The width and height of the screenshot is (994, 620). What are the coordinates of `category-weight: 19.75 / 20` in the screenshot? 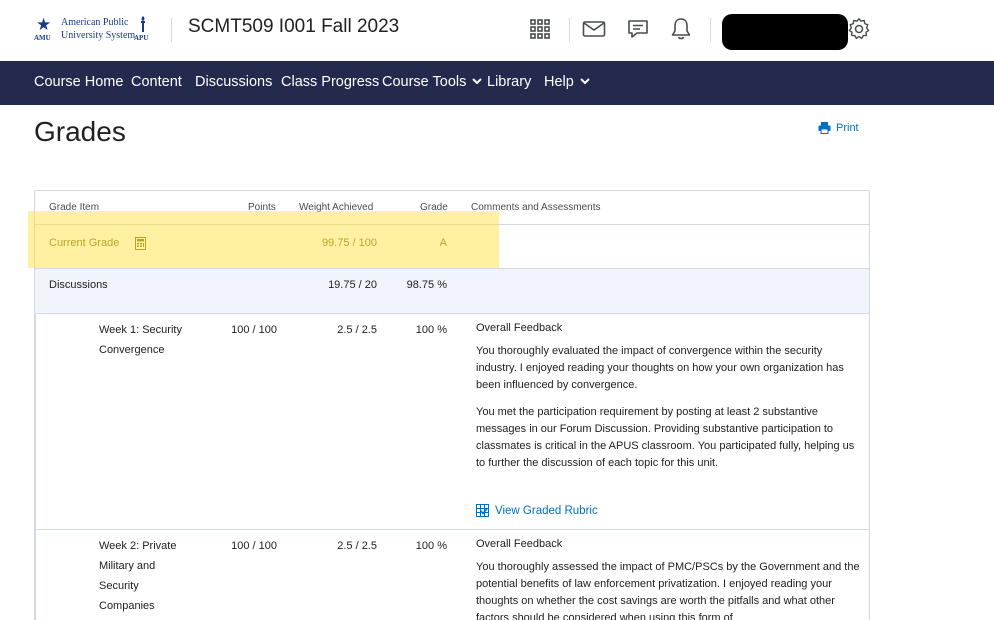 It's located at (352, 285).